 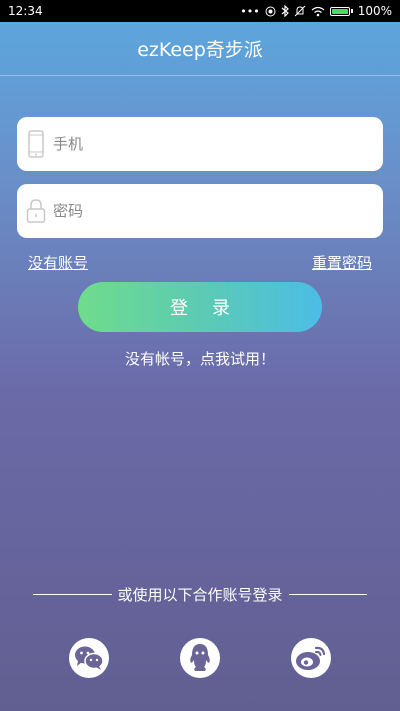 I want to click on battery-percent: 100%, so click(x=374, y=11).